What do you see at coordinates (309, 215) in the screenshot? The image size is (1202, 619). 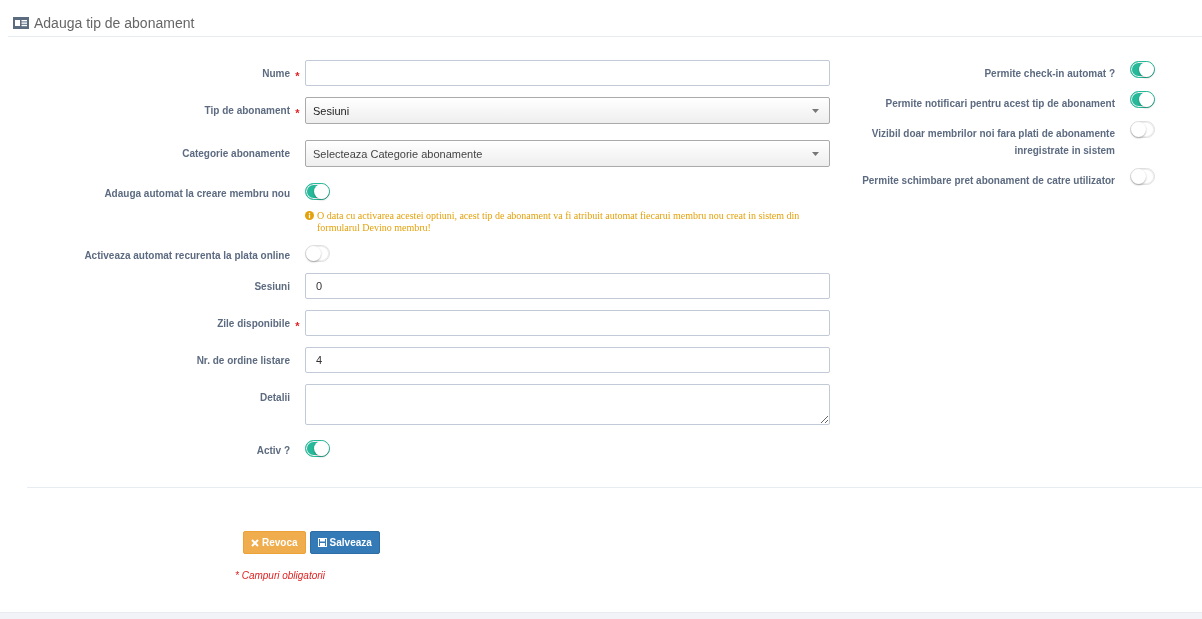 I see `info-icon` at bounding box center [309, 215].